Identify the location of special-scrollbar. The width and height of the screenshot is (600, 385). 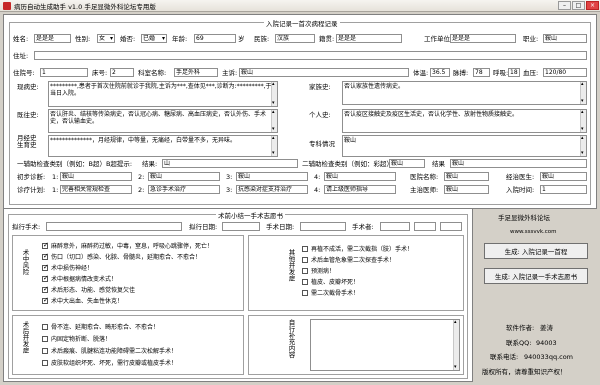
(583, 146).